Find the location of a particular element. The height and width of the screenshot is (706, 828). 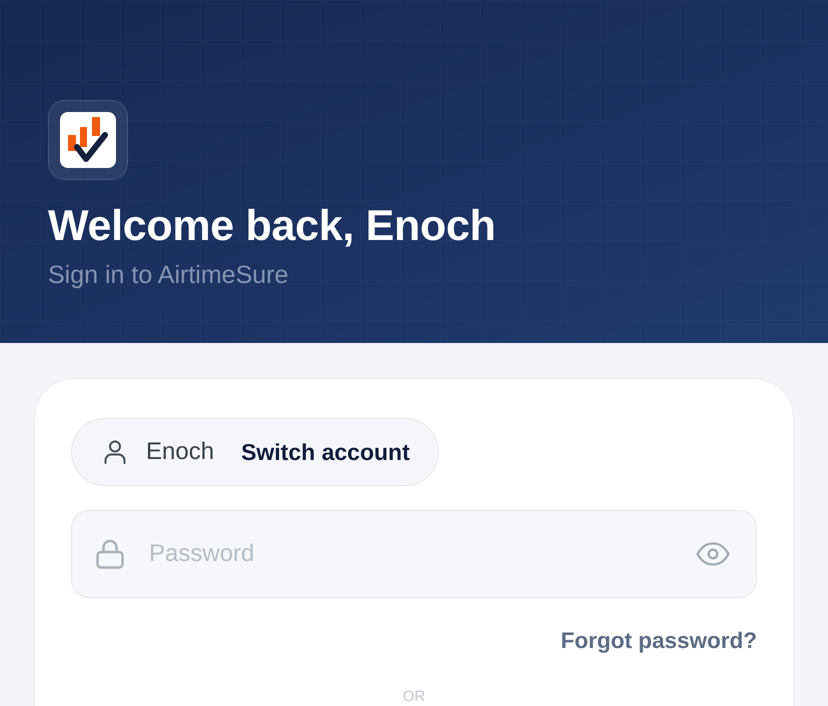

password-field: Password is located at coordinates (414, 554).